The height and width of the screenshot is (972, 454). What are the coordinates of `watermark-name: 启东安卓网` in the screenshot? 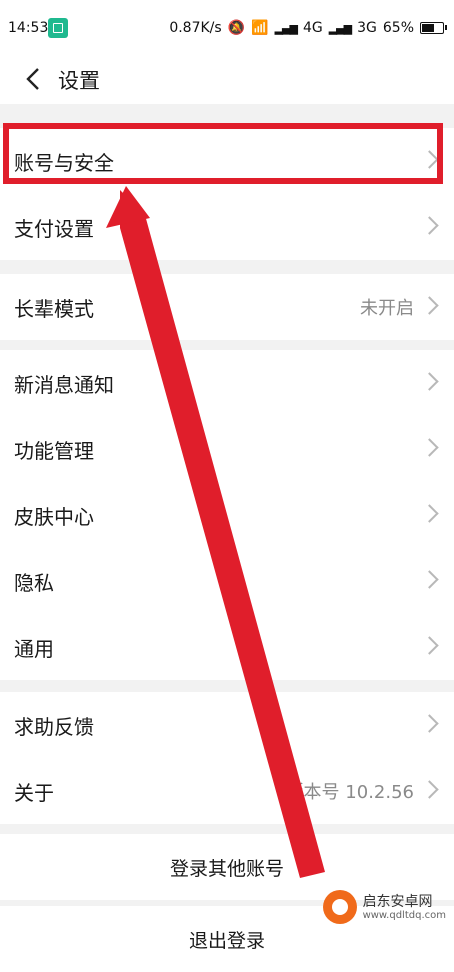 It's located at (397, 901).